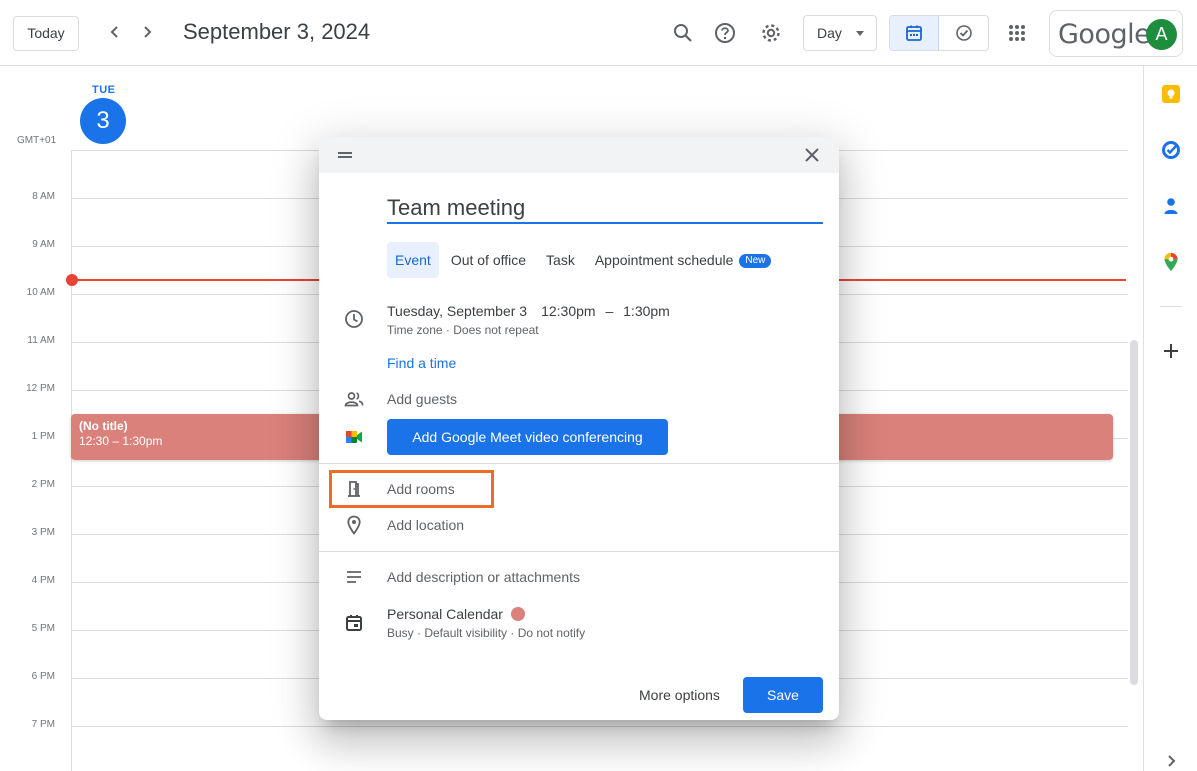 The height and width of the screenshot is (771, 1197). I want to click on help-button, so click(725, 33).